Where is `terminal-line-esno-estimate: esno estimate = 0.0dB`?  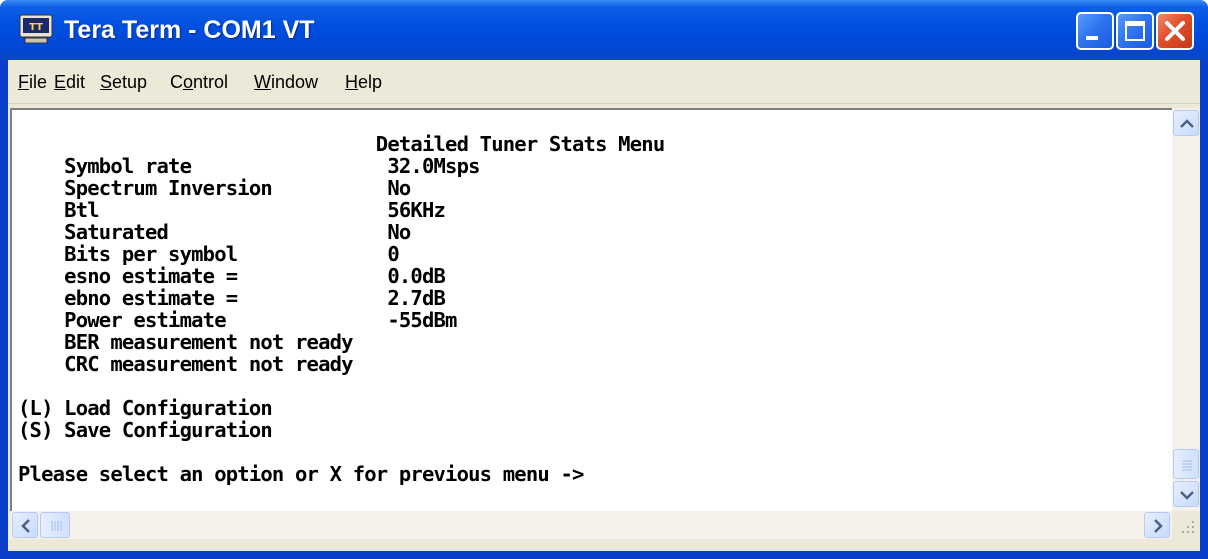
terminal-line-esno-estimate: esno estimate = 0.0dB is located at coordinates (232, 276).